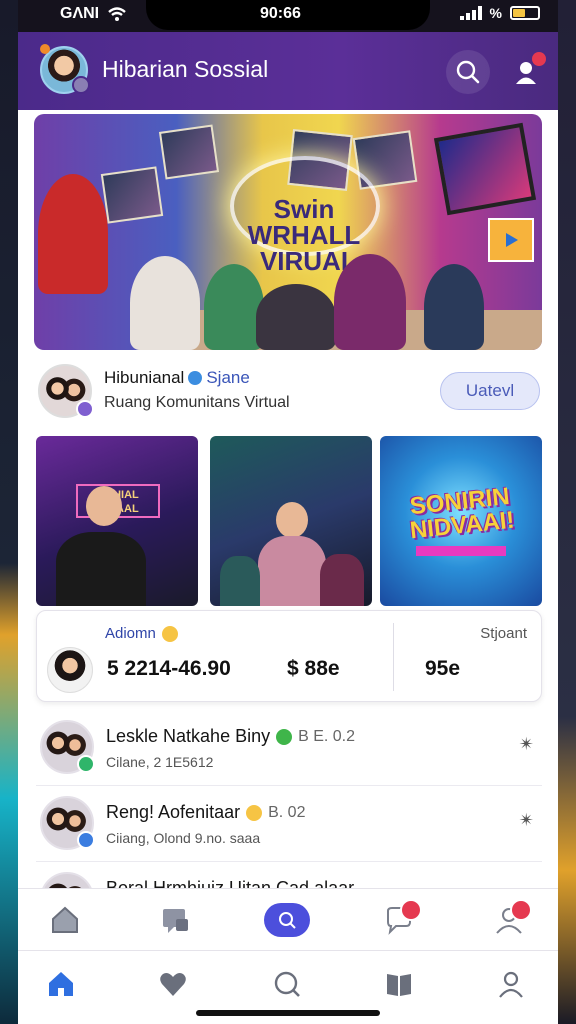 The width and height of the screenshot is (576, 1024). What do you see at coordinates (195, 378) in the screenshot?
I see `verified-icon` at bounding box center [195, 378].